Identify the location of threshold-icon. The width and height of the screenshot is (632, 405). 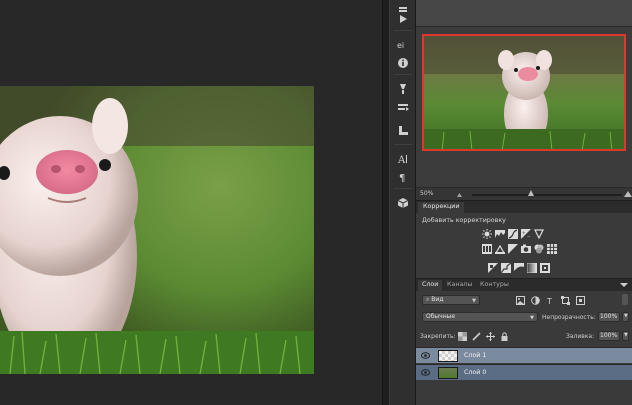
(519, 268).